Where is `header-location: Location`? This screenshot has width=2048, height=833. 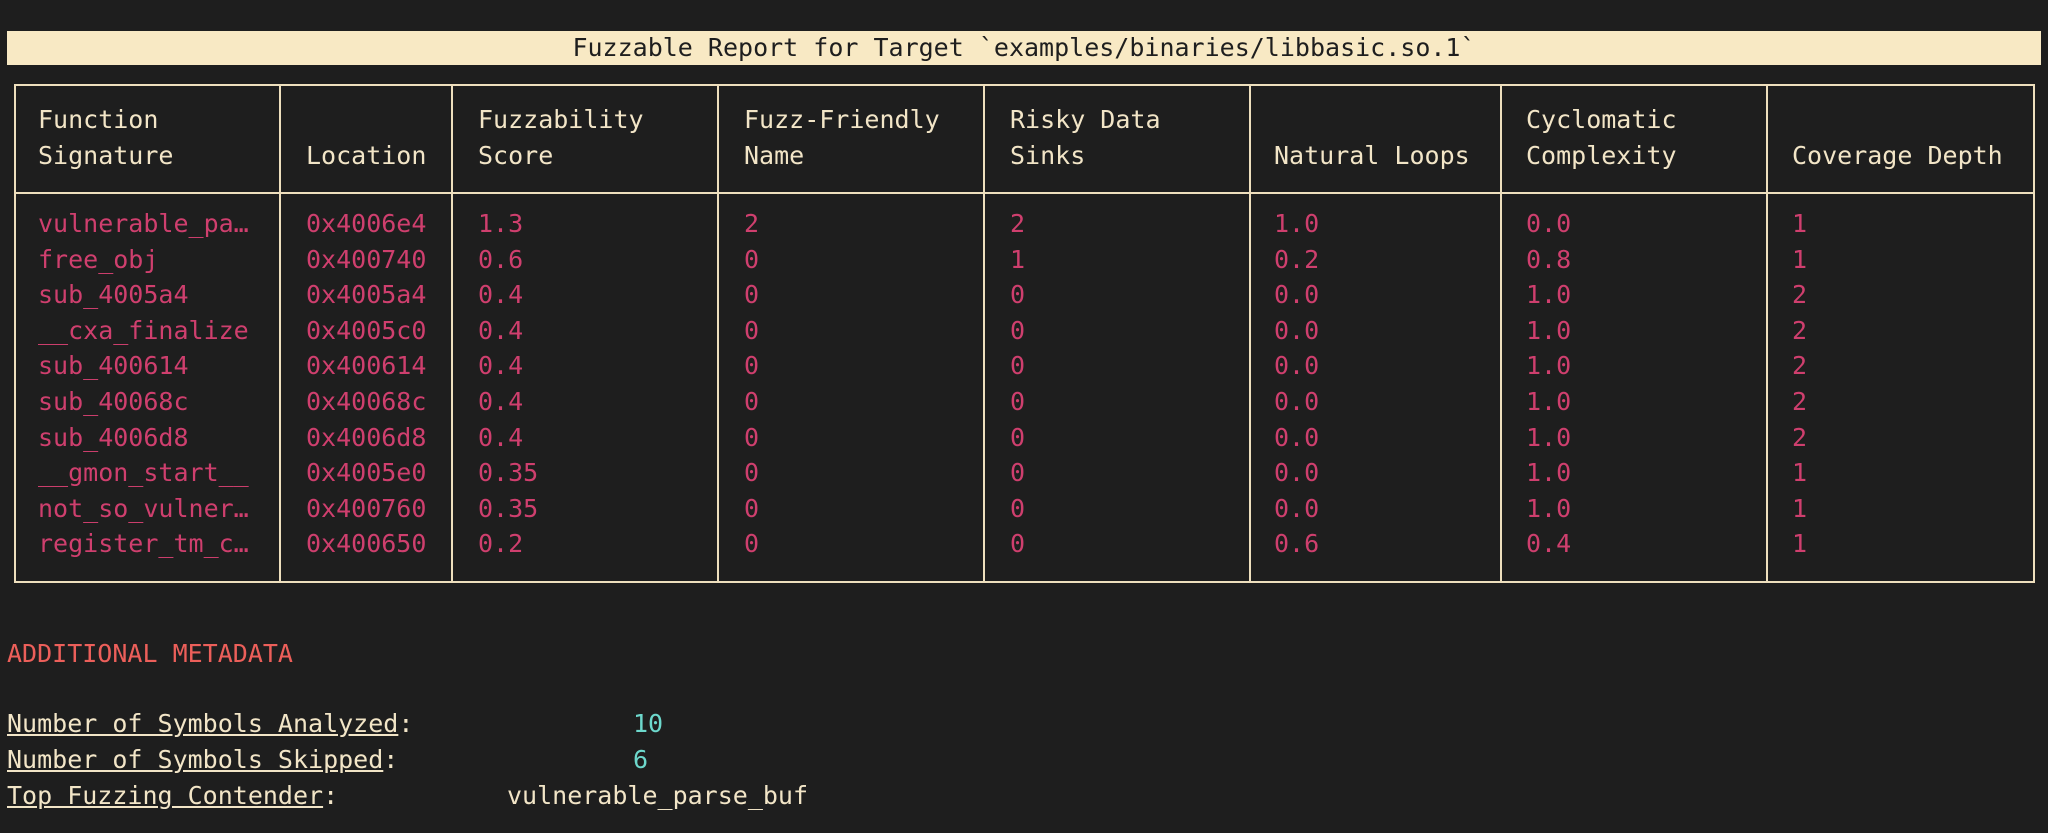
header-location: Location is located at coordinates (366, 155).